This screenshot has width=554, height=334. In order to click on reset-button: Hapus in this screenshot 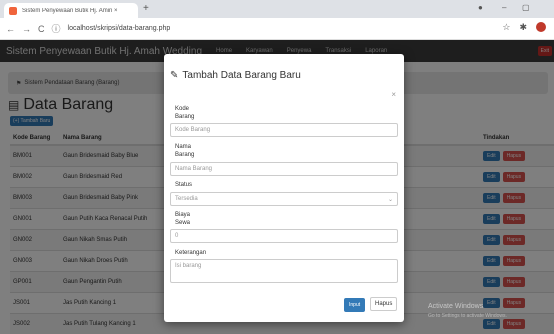, I will do `click(384, 304)`.